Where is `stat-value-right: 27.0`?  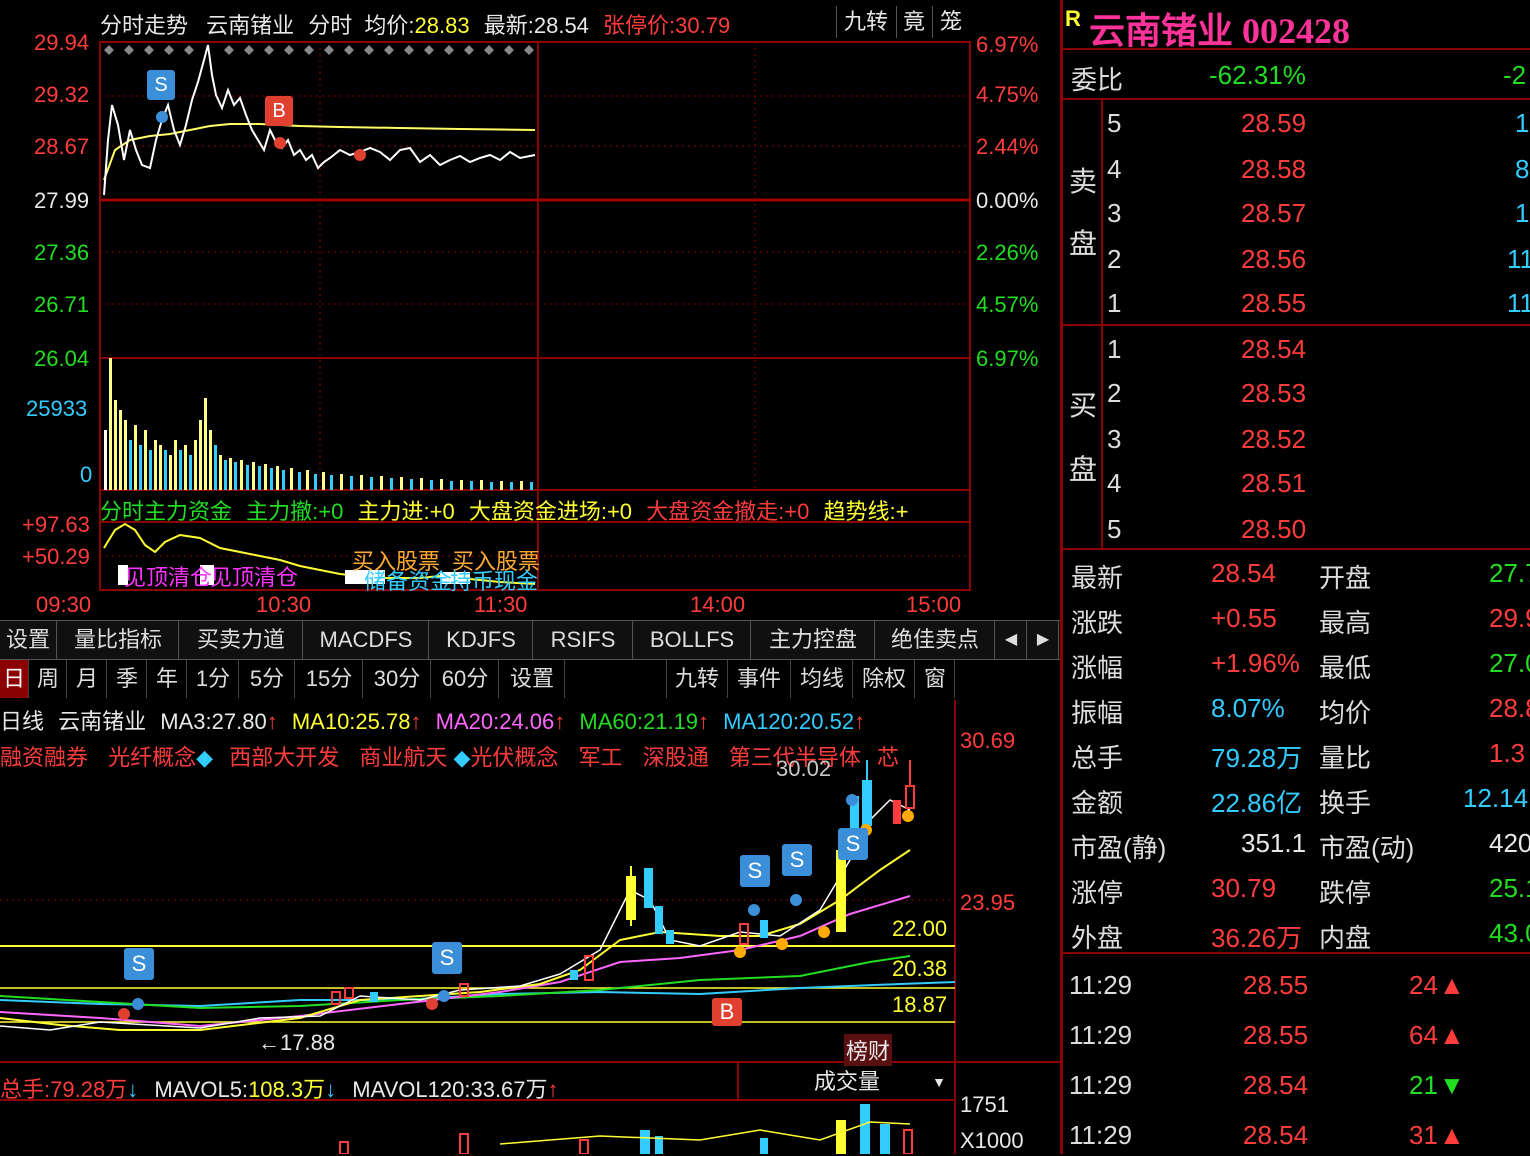
stat-value-right: 27.0 is located at coordinates (1509, 663).